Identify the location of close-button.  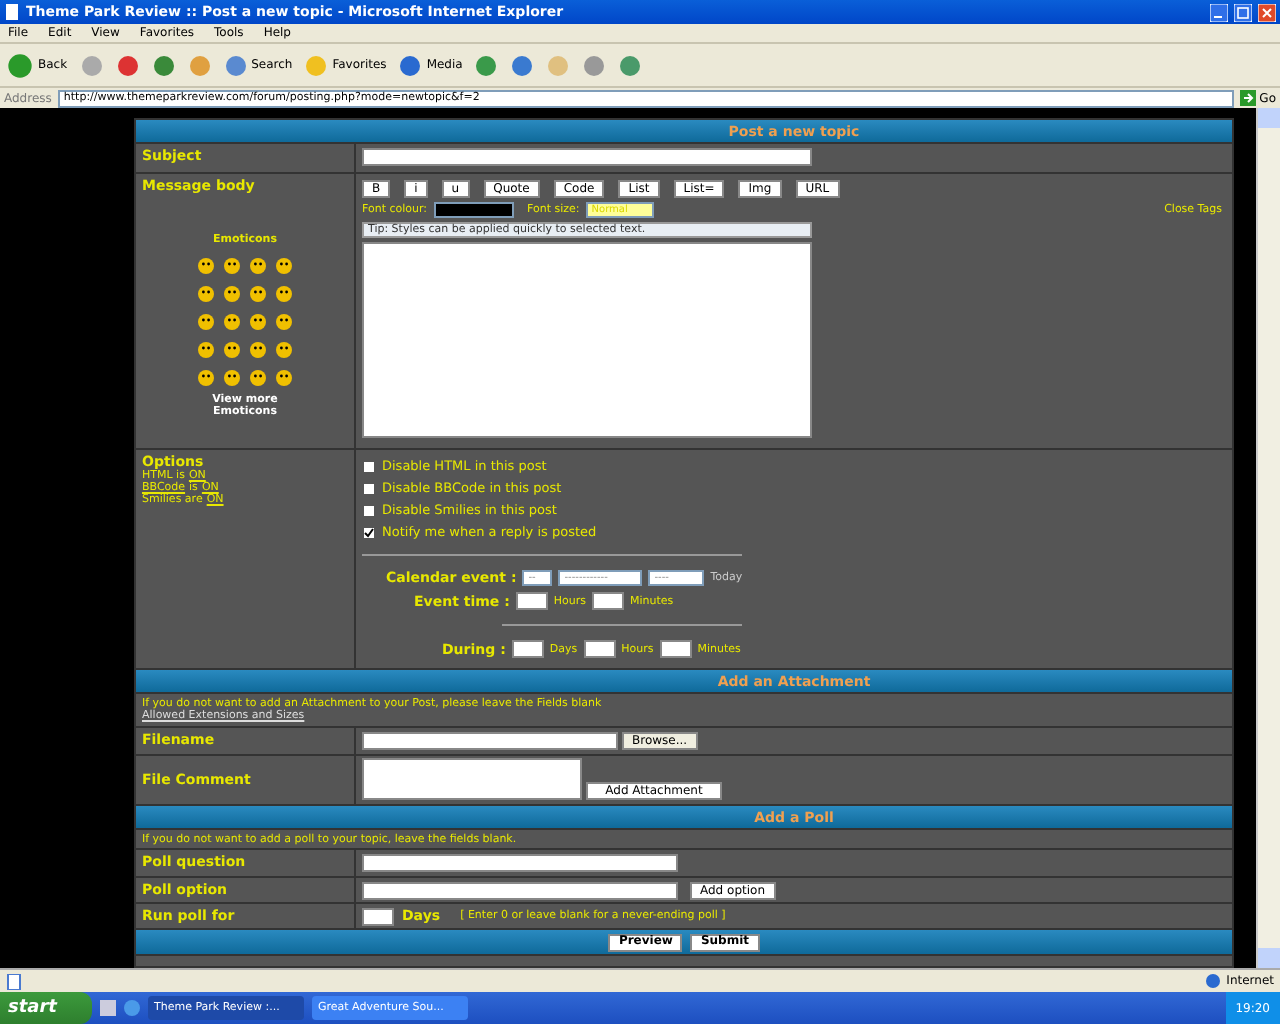
(1267, 12).